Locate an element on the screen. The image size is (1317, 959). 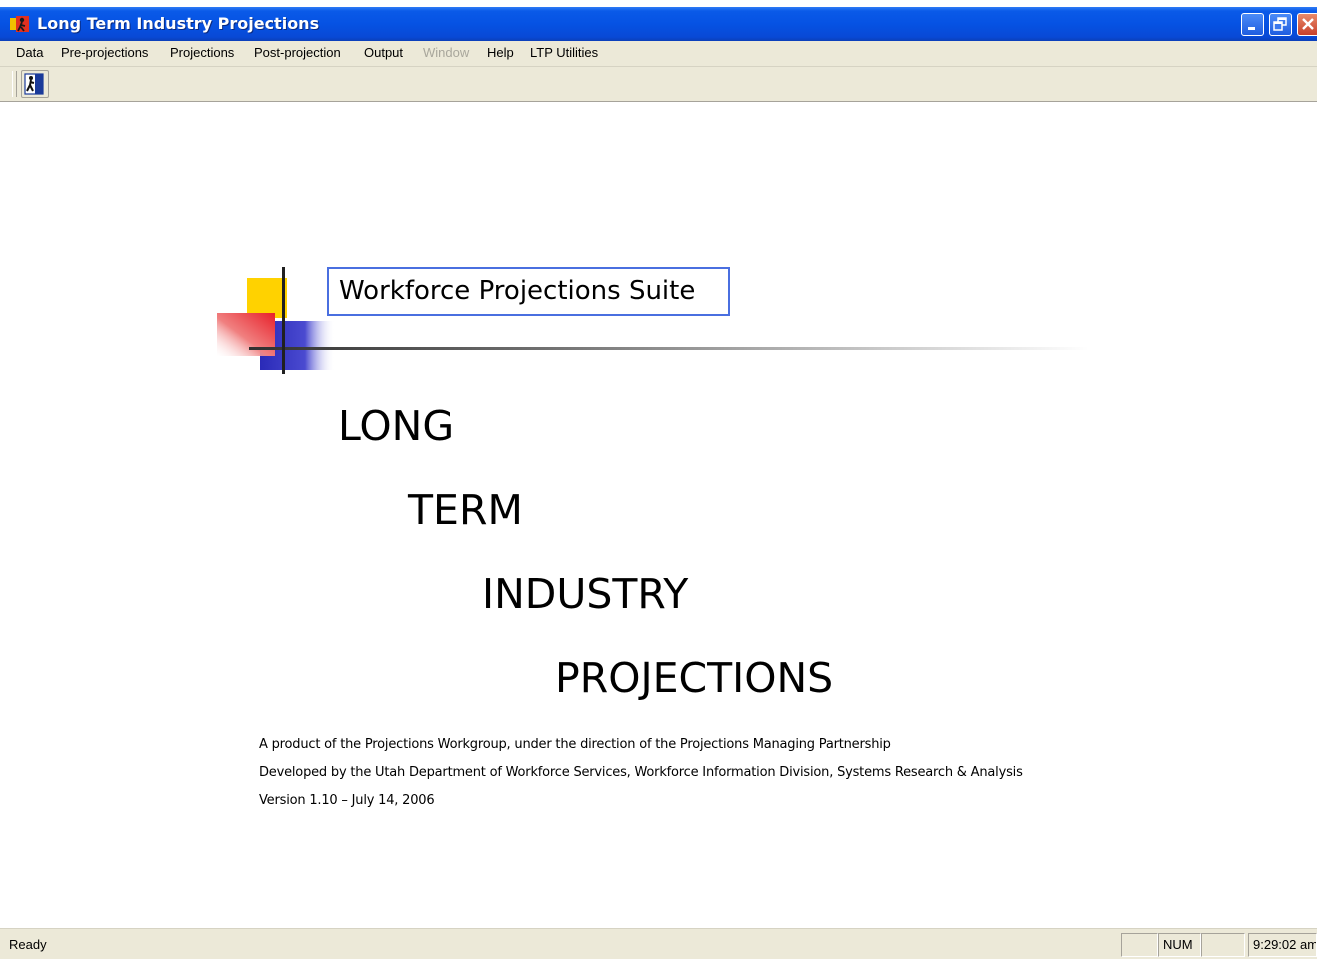
title-word-term: TERM is located at coordinates (465, 510).